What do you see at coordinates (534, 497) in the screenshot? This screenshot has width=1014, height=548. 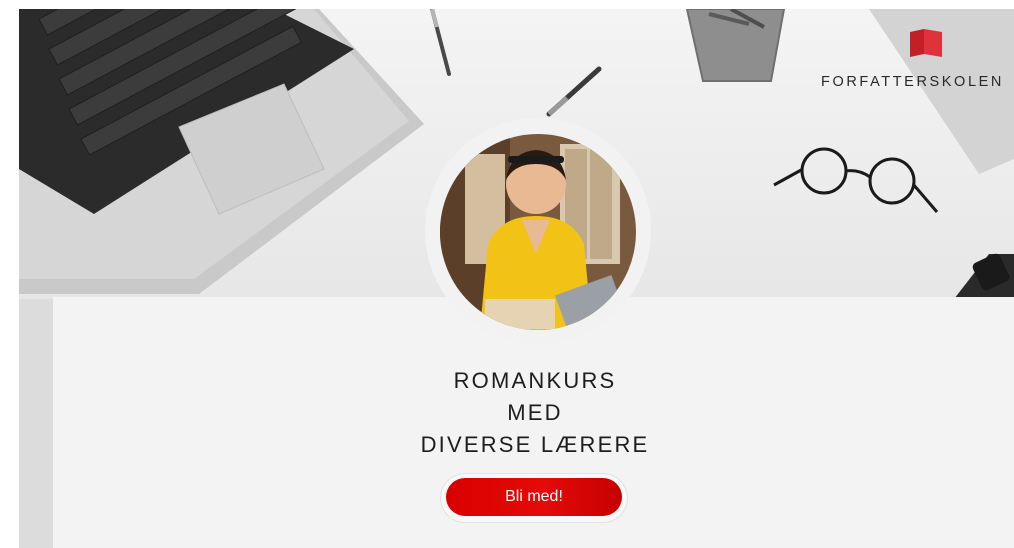 I see `join-button: Bli med!` at bounding box center [534, 497].